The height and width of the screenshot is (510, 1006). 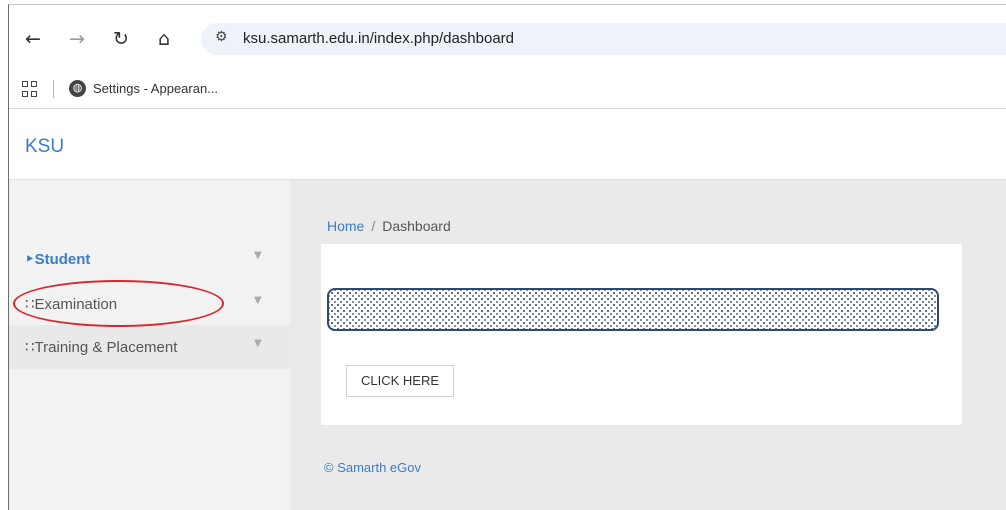 I want to click on breadcrumb-home-link: Home, so click(x=345, y=226).